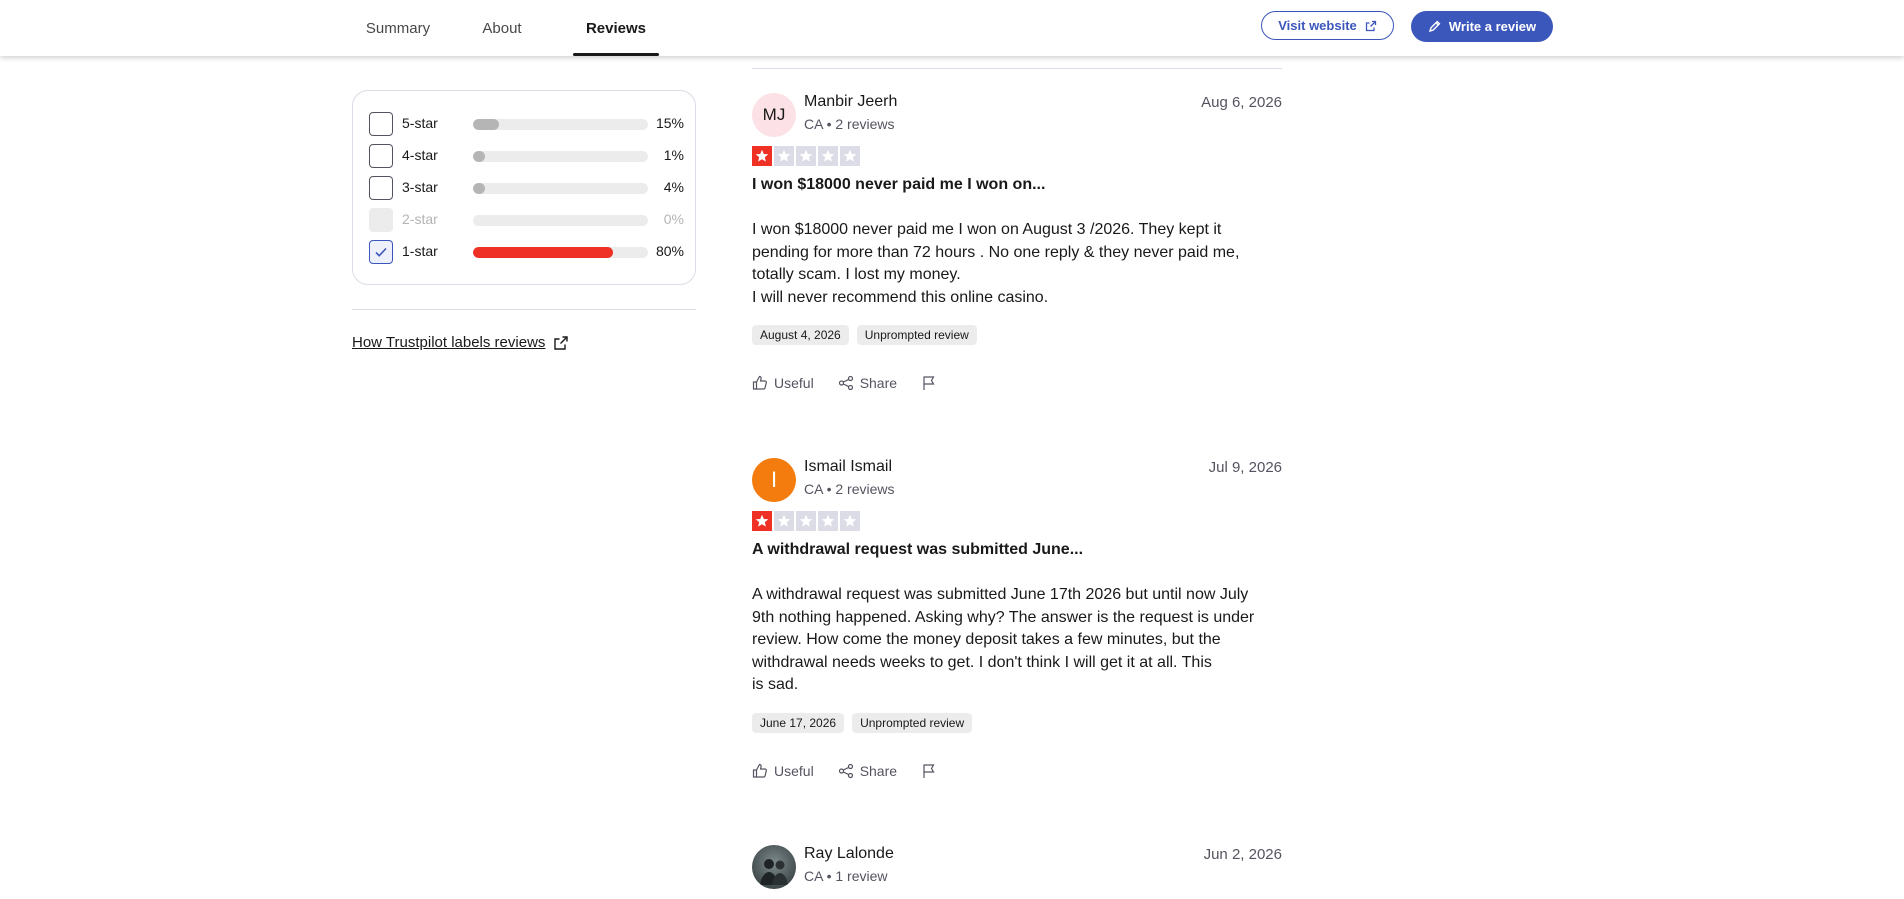  I want to click on reviewer-name: Ray Lalonde, so click(849, 854).